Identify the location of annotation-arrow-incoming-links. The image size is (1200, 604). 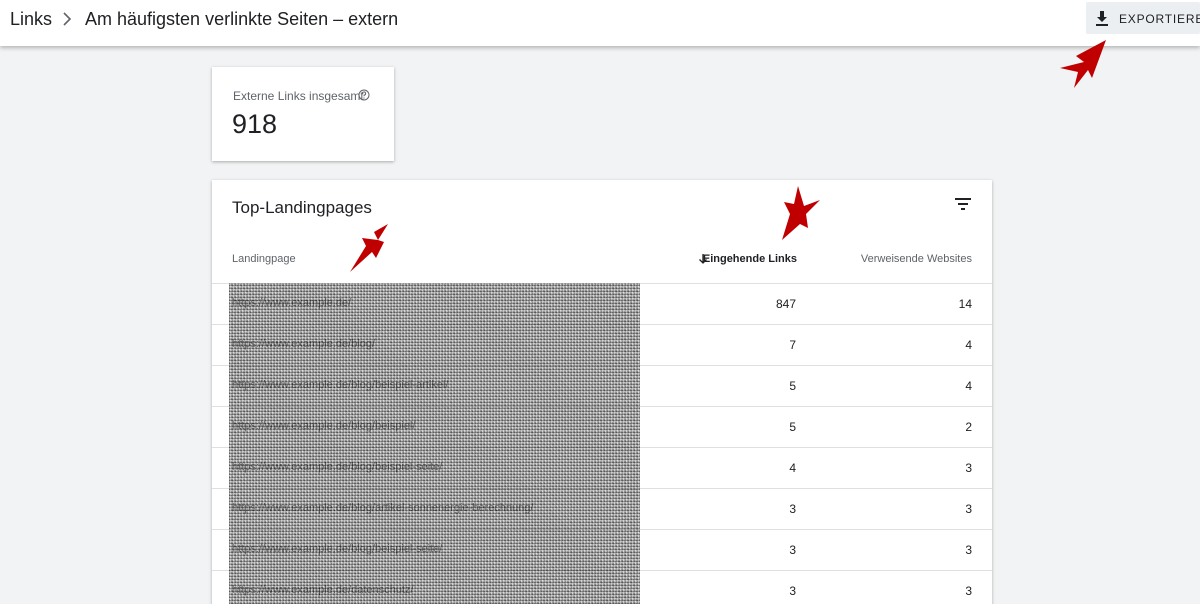
(801, 213).